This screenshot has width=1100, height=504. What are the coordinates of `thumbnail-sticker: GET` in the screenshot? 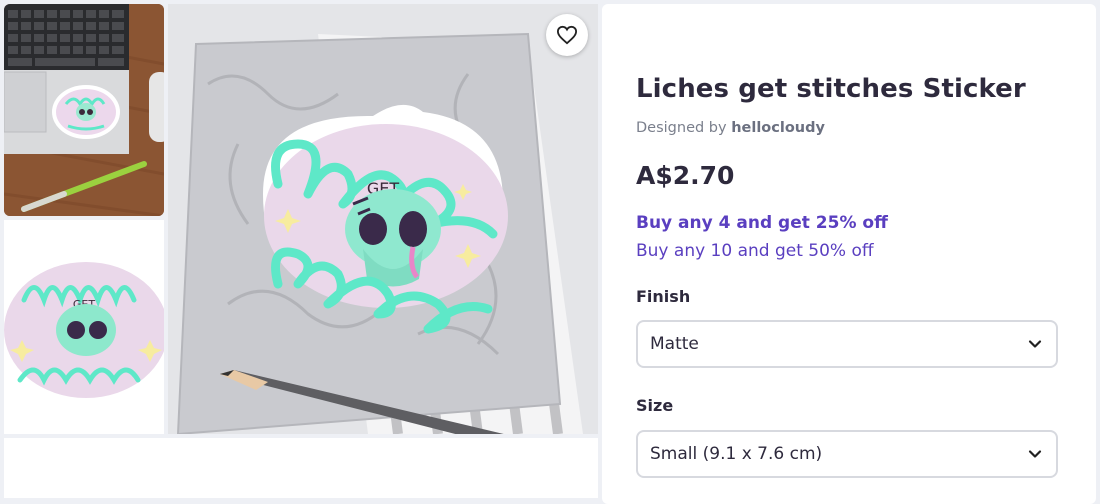 It's located at (84, 327).